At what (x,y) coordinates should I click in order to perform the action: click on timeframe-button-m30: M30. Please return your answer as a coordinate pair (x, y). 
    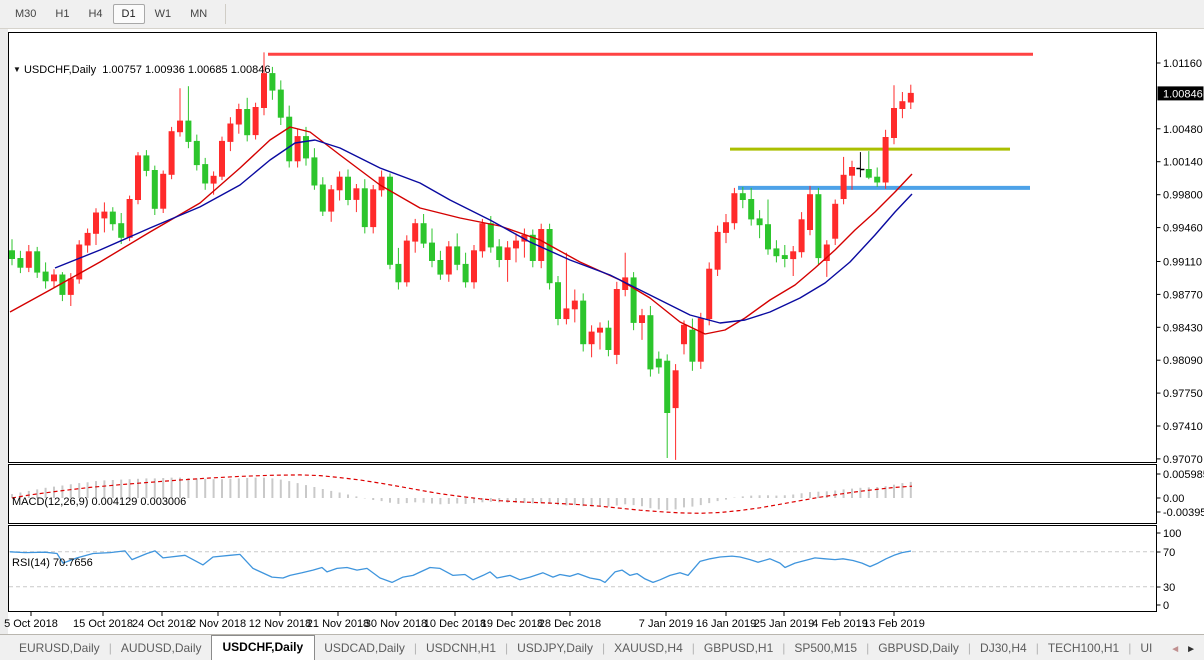
    Looking at the image, I should click on (25, 14).